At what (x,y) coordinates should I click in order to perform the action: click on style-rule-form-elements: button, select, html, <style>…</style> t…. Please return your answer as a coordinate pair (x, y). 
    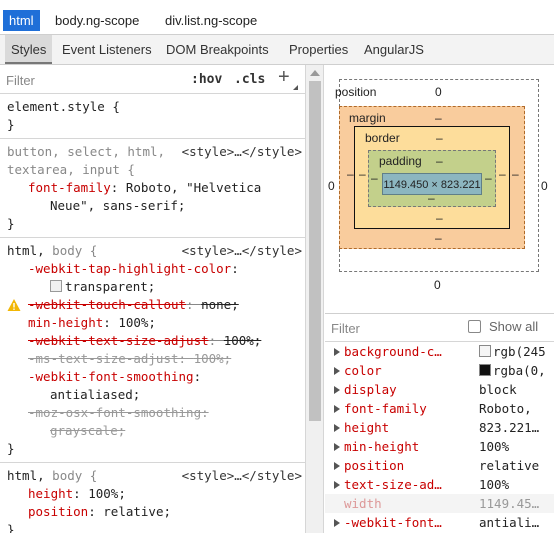
    Looking at the image, I should click on (152, 188).